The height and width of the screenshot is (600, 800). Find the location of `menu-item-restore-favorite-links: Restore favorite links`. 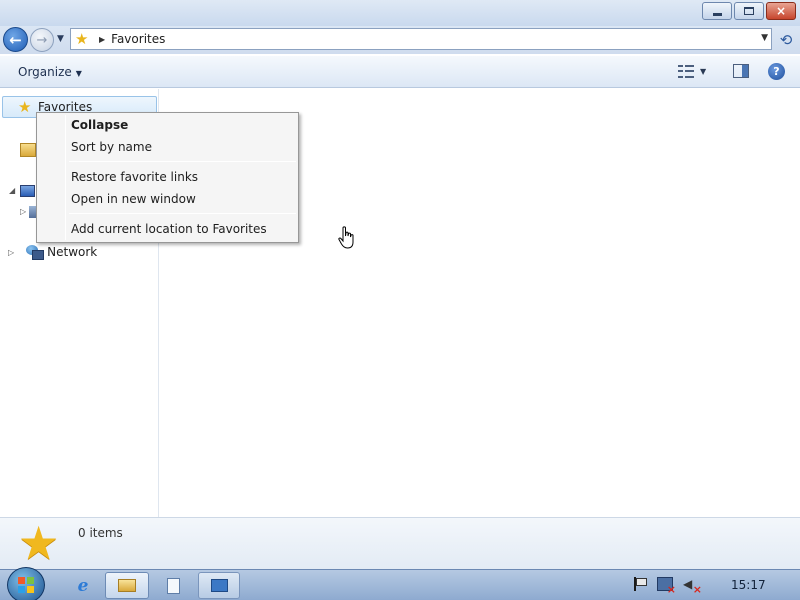

menu-item-restore-favorite-links: Restore favorite links is located at coordinates (167, 177).